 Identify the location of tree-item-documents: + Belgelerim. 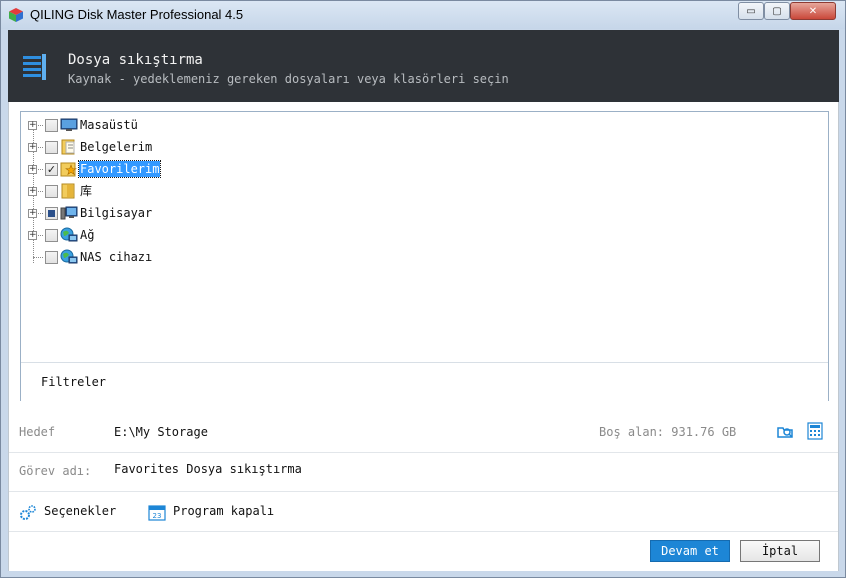
(171, 147).